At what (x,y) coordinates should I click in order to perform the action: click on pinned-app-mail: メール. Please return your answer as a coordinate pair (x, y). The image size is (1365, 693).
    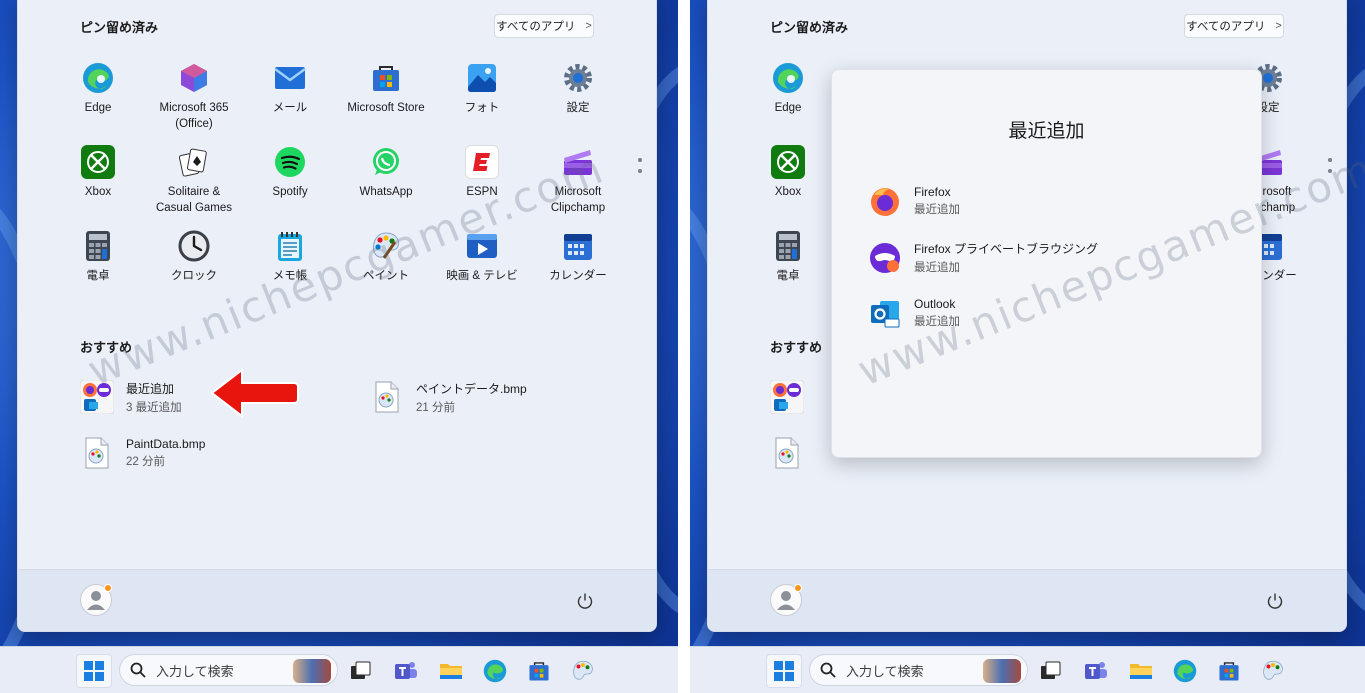
    Looking at the image, I should click on (290, 88).